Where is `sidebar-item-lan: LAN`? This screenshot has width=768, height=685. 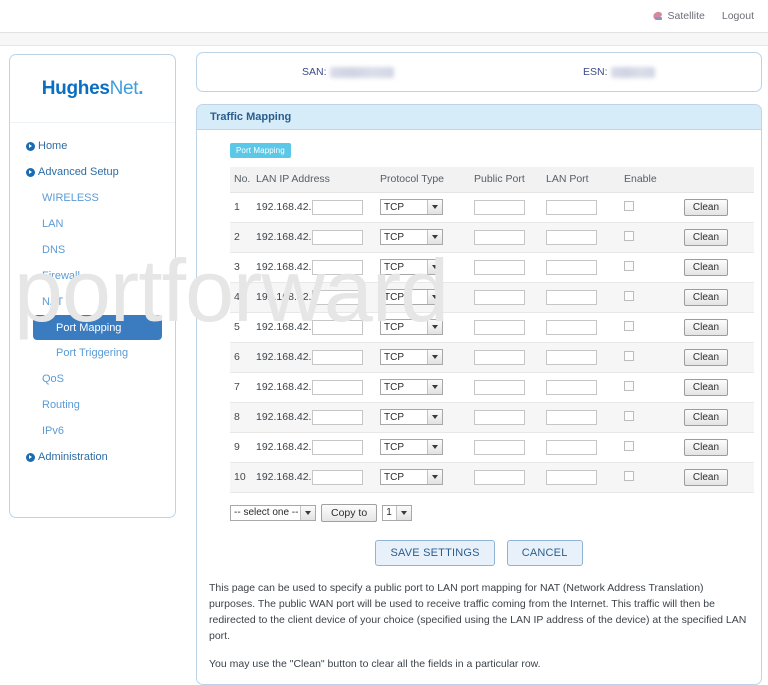 sidebar-item-lan: LAN is located at coordinates (92, 224).